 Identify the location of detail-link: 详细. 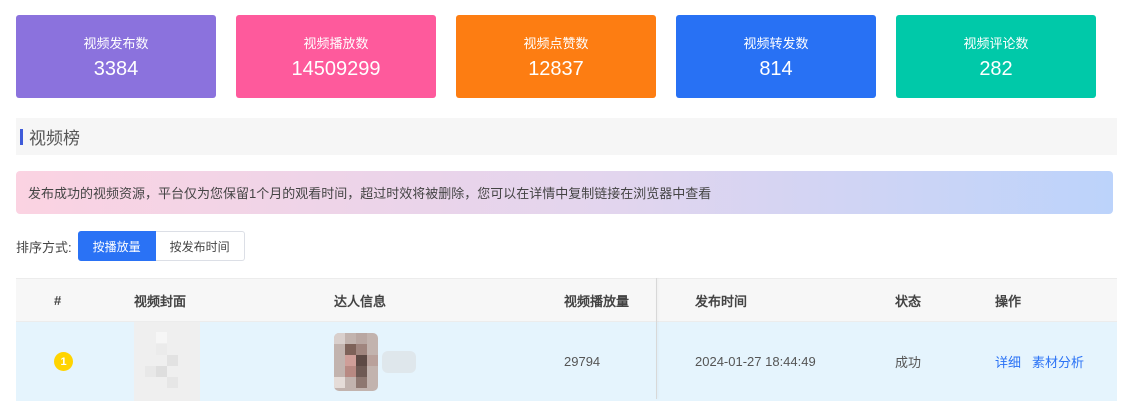
(1008, 361).